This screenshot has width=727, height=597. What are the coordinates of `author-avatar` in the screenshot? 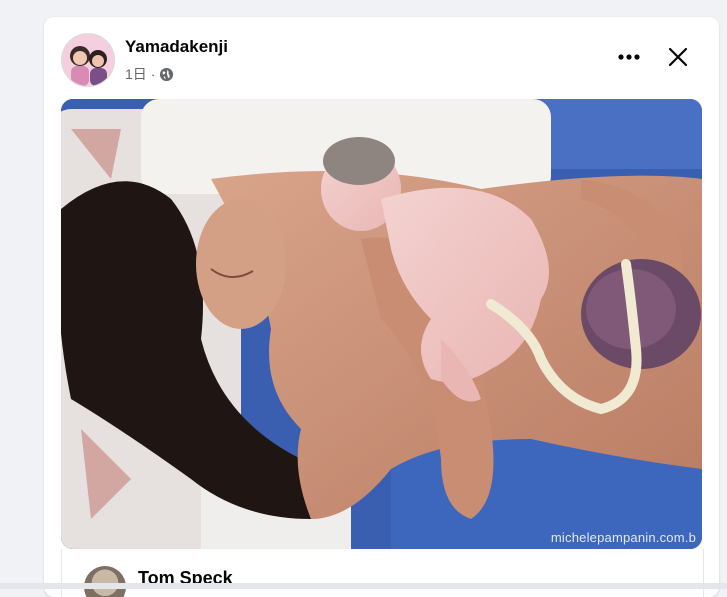 It's located at (88, 60).